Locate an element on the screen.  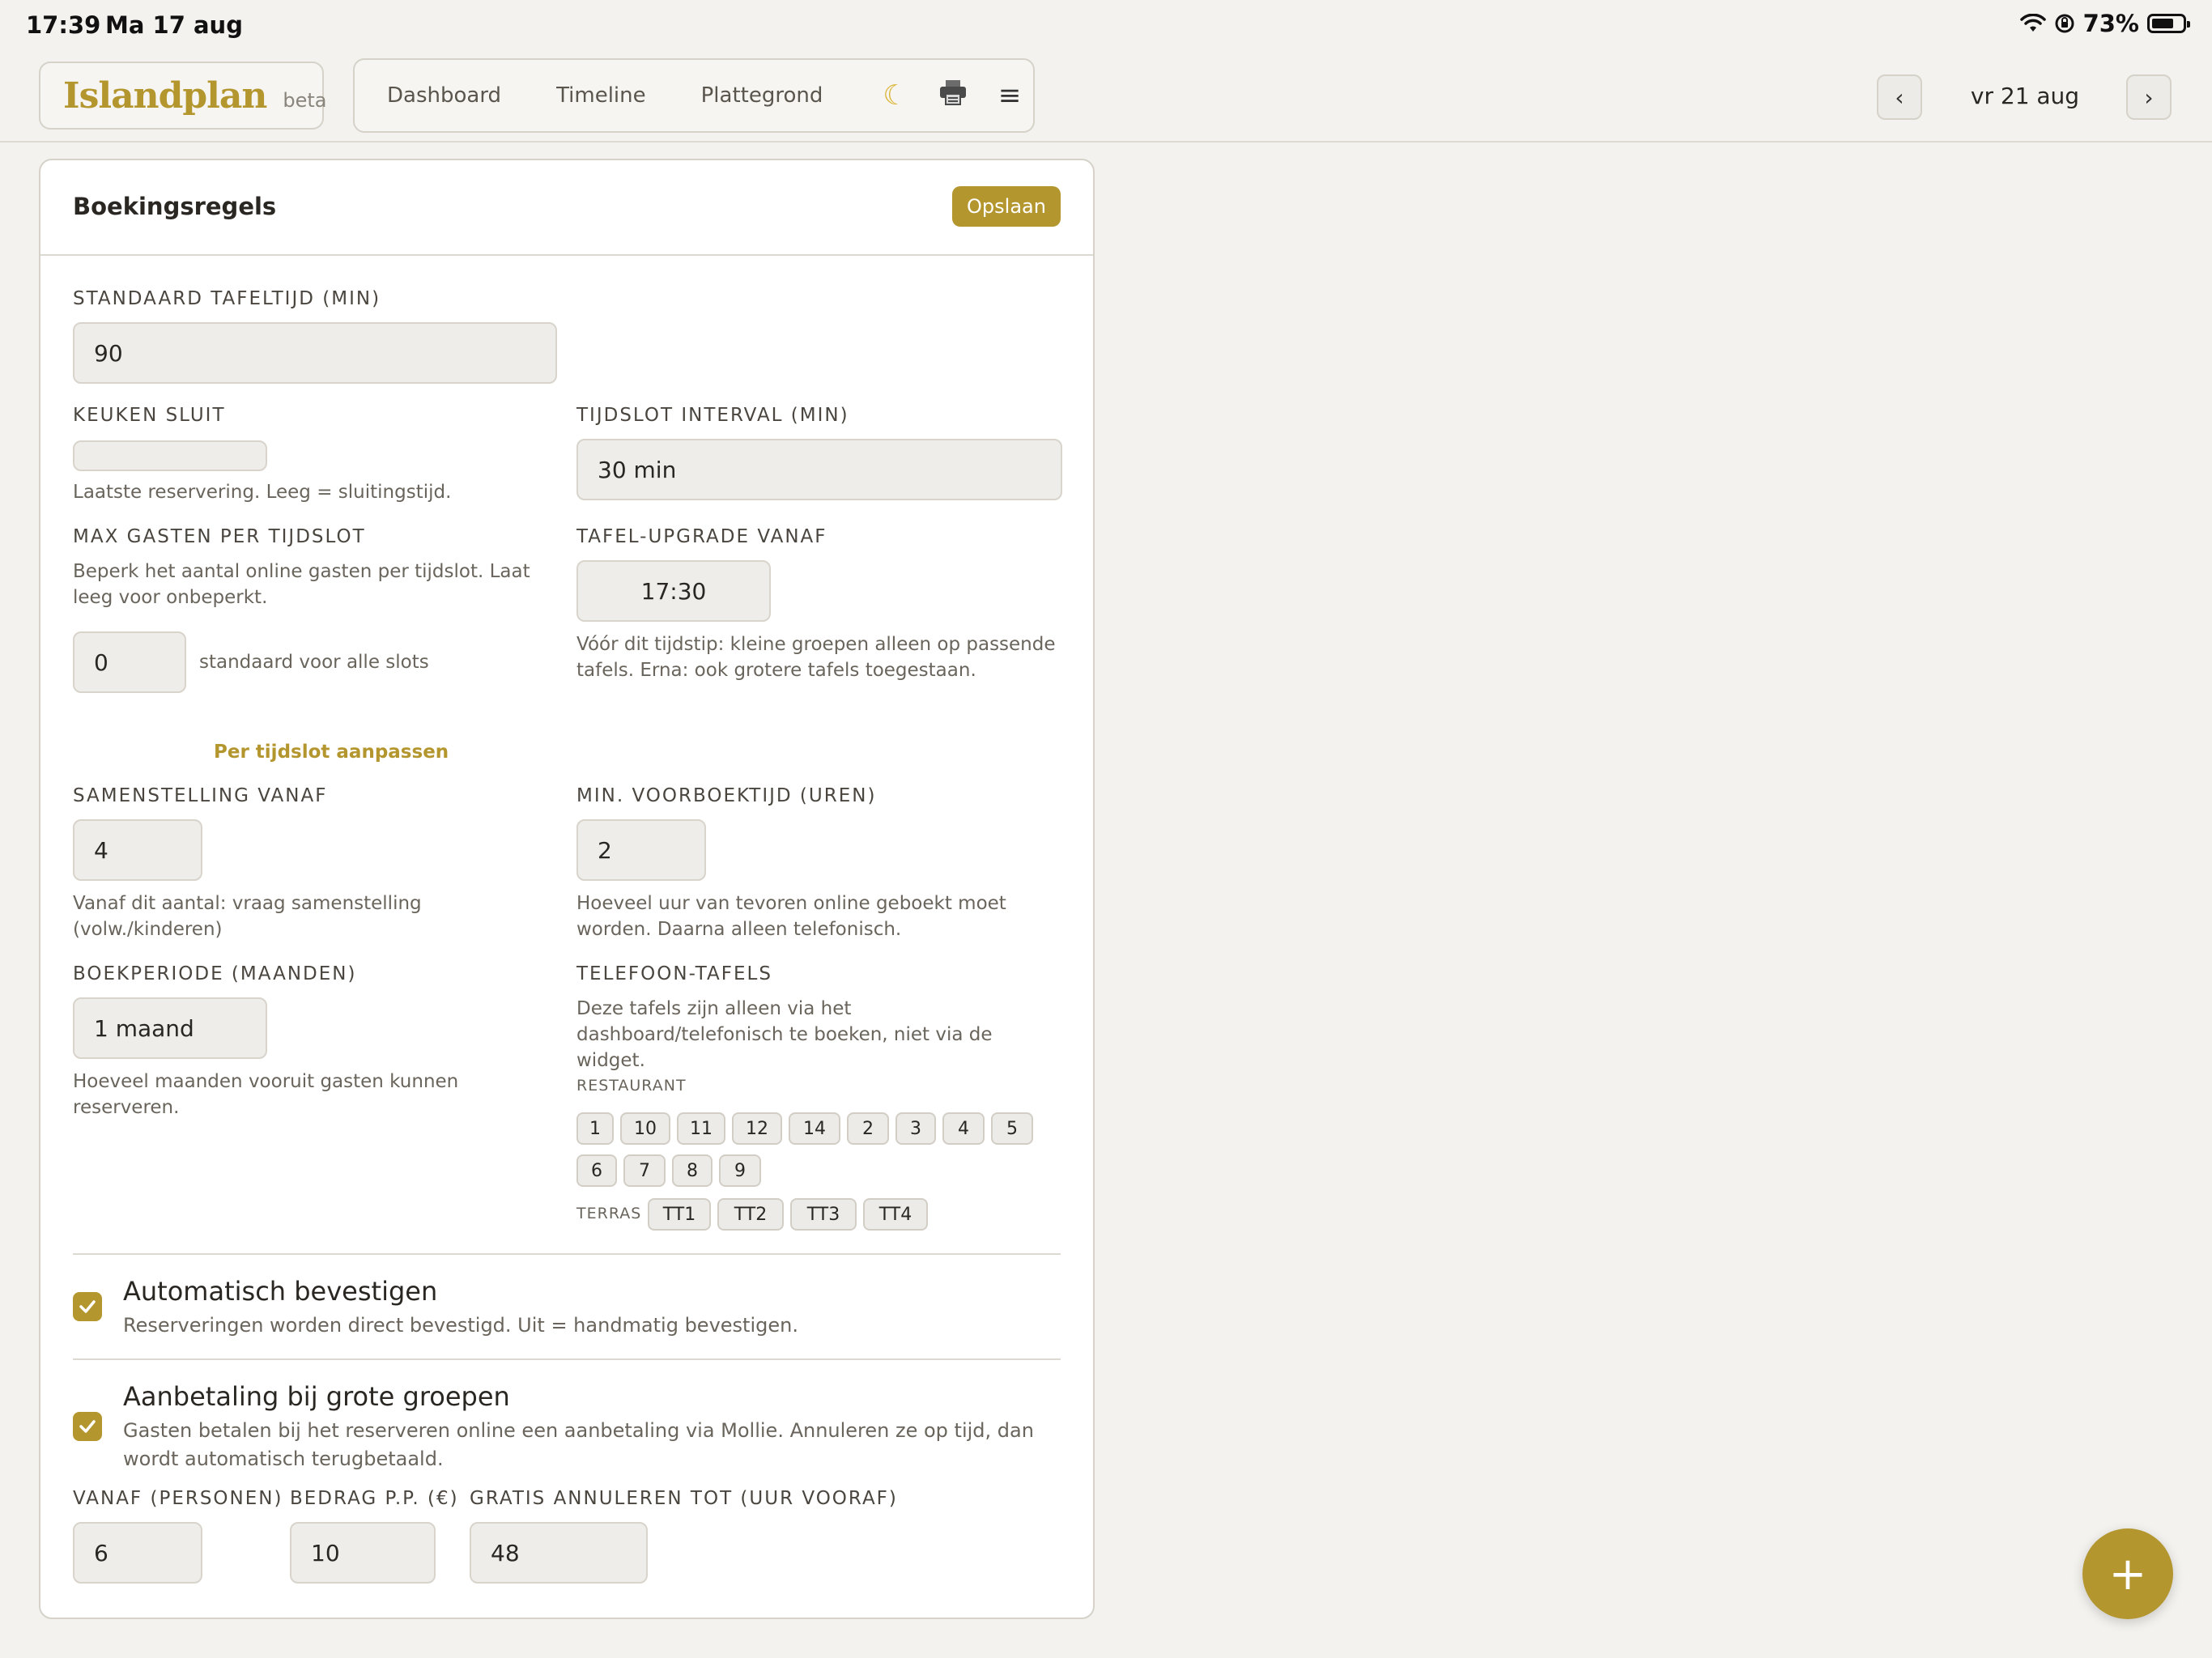
tijdslot-interval-select: 30 min is located at coordinates (819, 469).